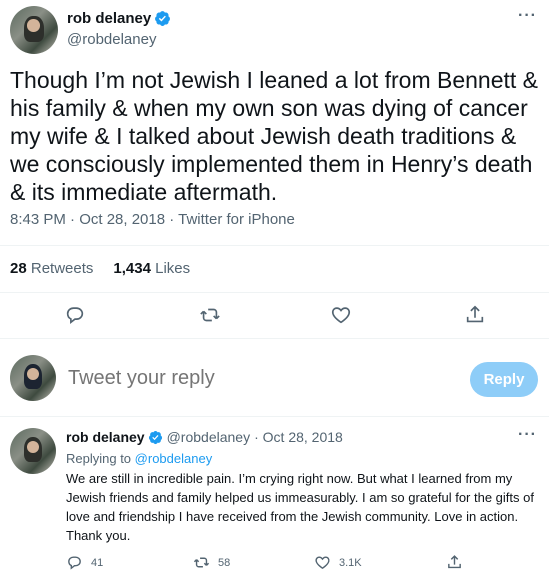 The height and width of the screenshot is (580, 549). I want to click on reply-author-handle: @robdelaney, so click(209, 437).